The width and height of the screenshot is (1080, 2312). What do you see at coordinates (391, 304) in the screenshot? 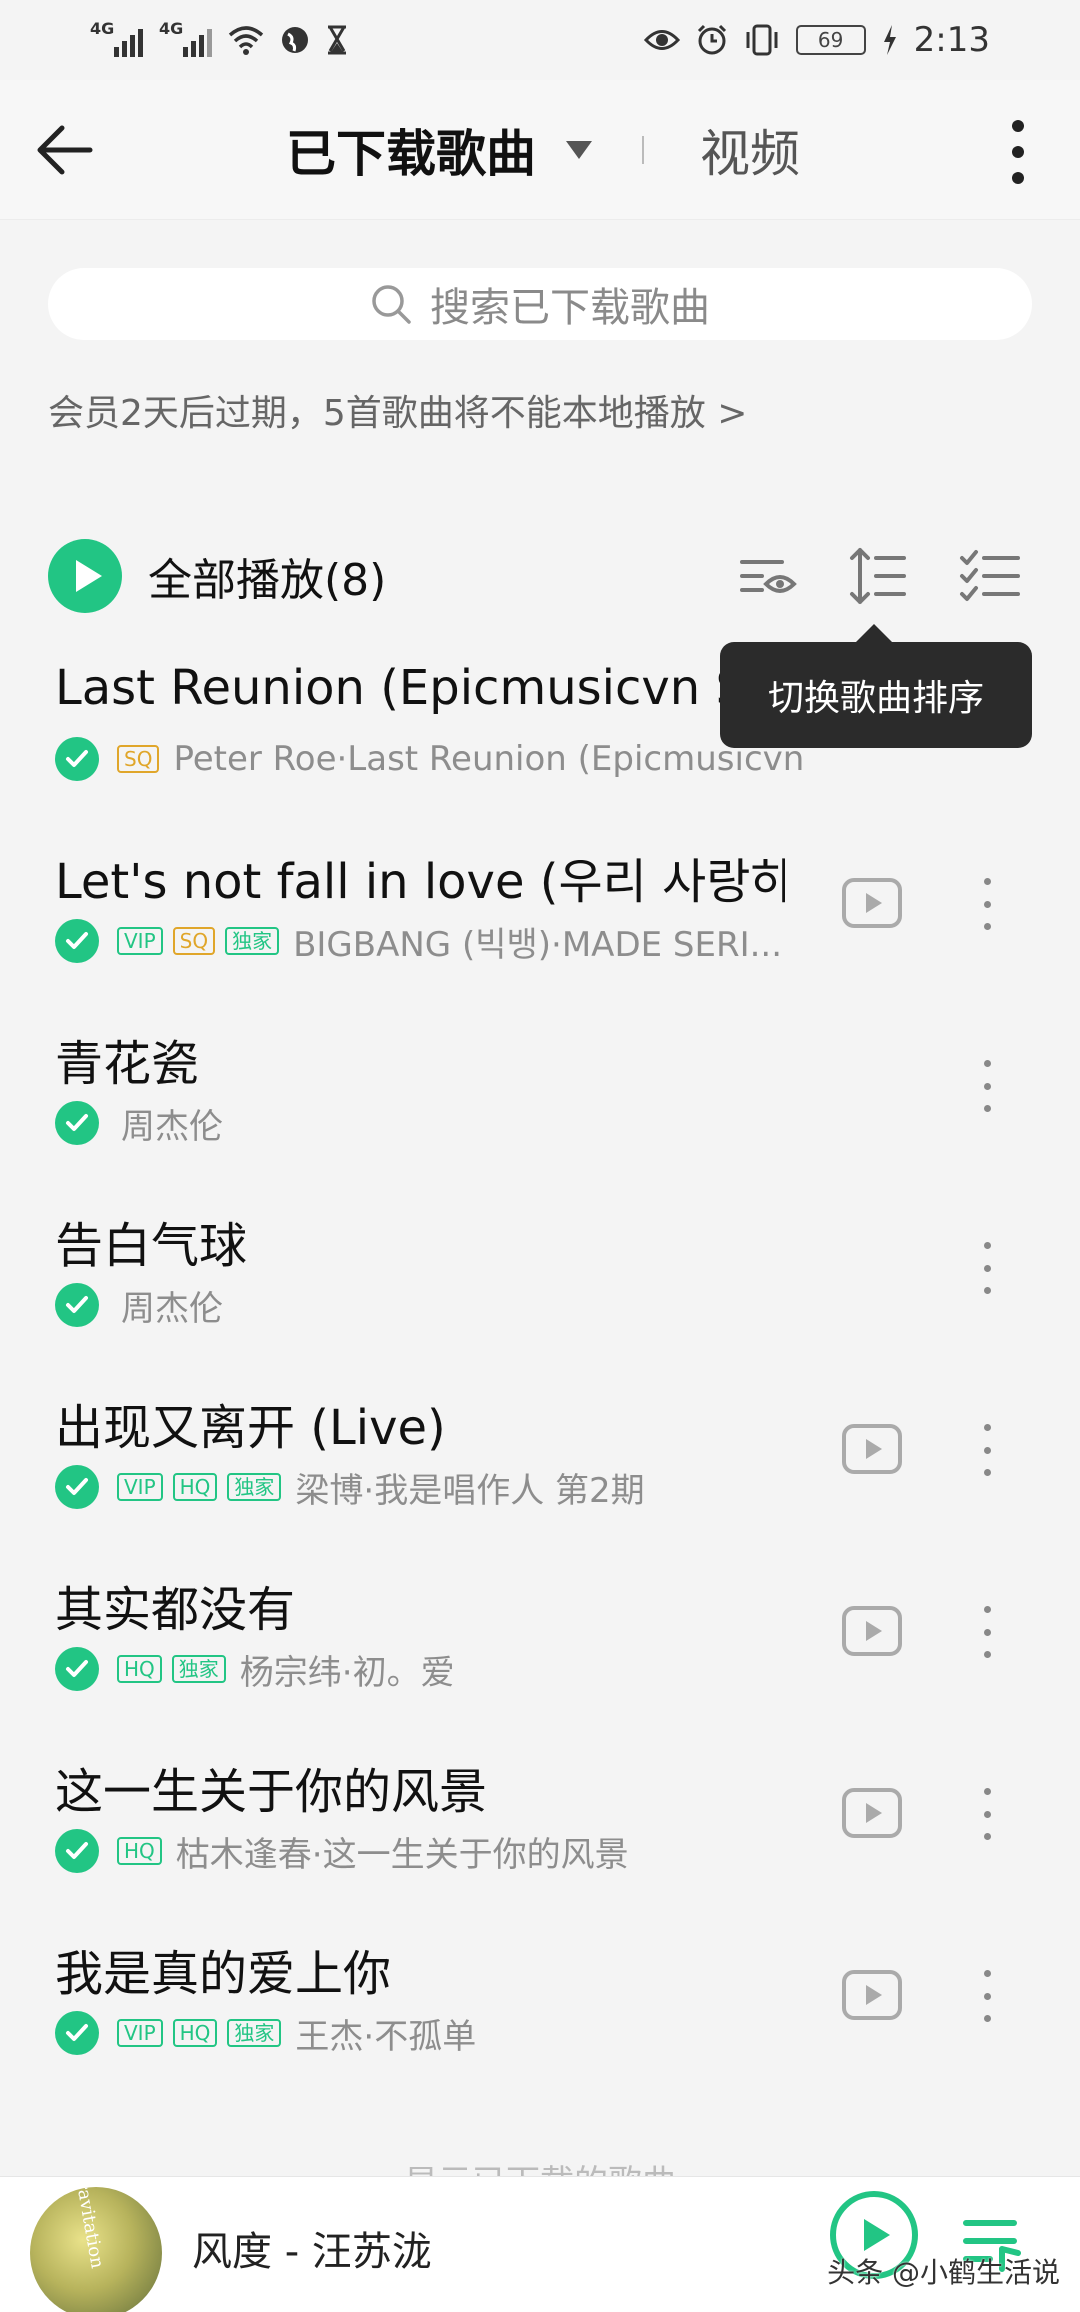
I see `search-icon` at bounding box center [391, 304].